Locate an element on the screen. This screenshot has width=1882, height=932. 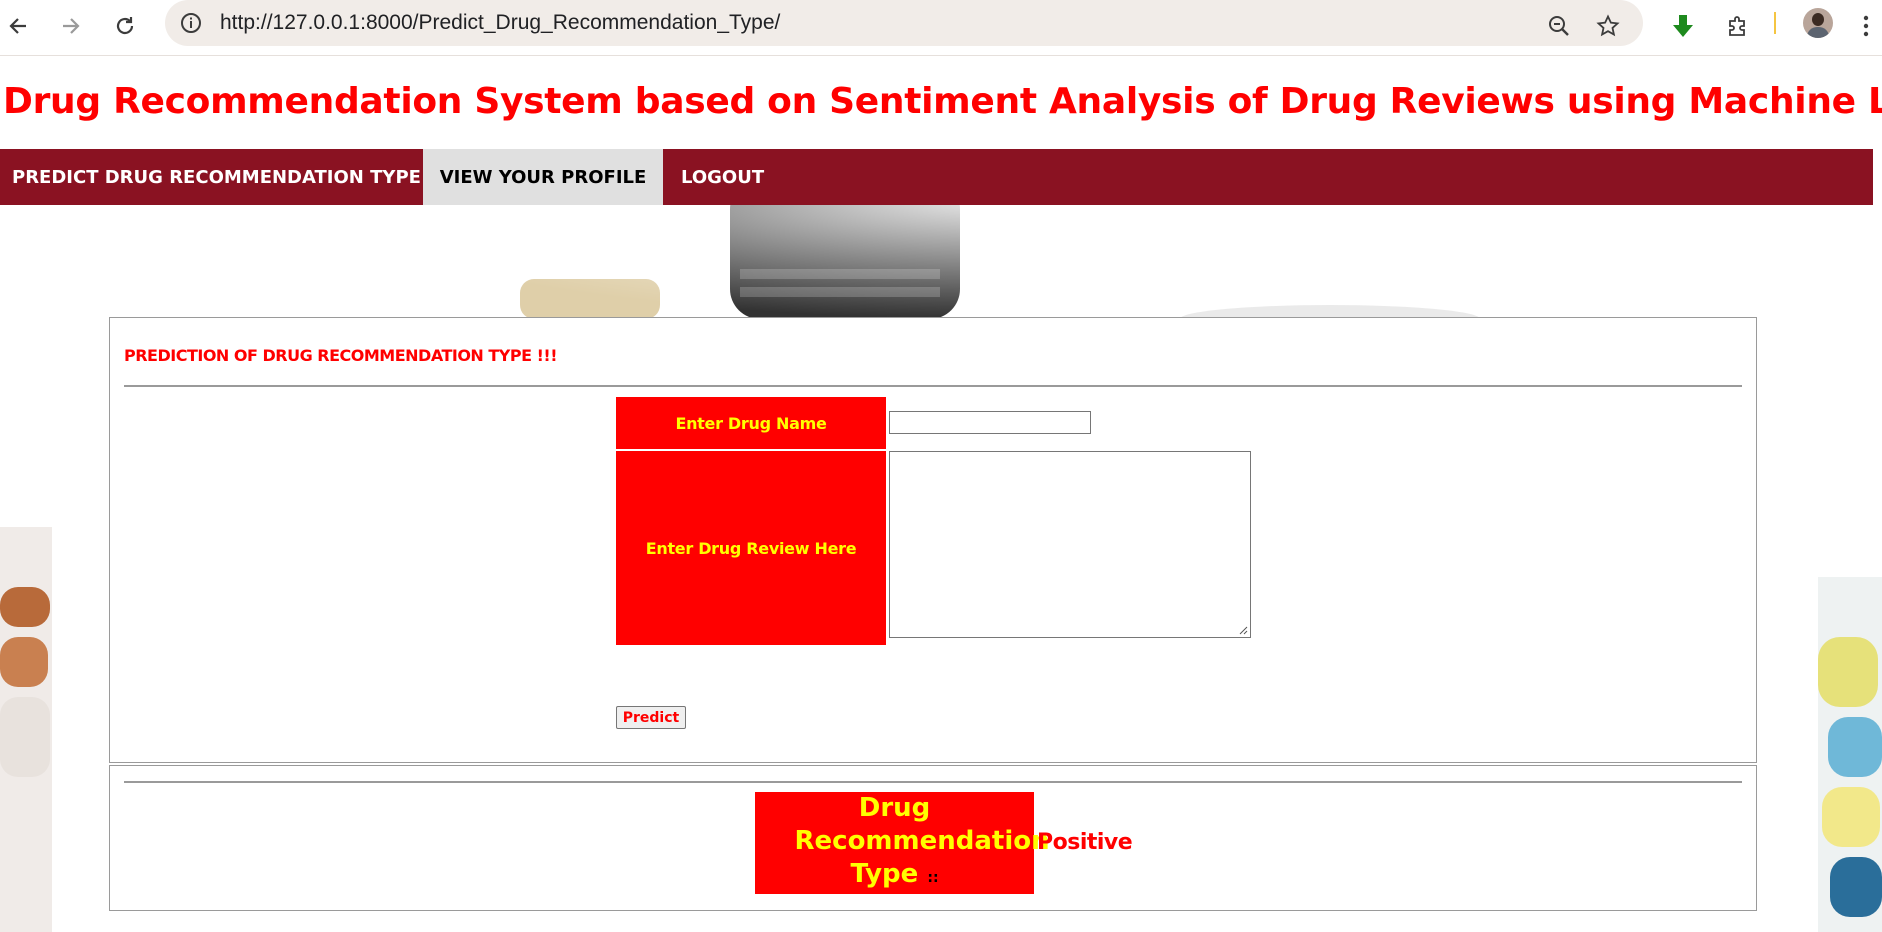
zoom-icon is located at coordinates (1559, 26).